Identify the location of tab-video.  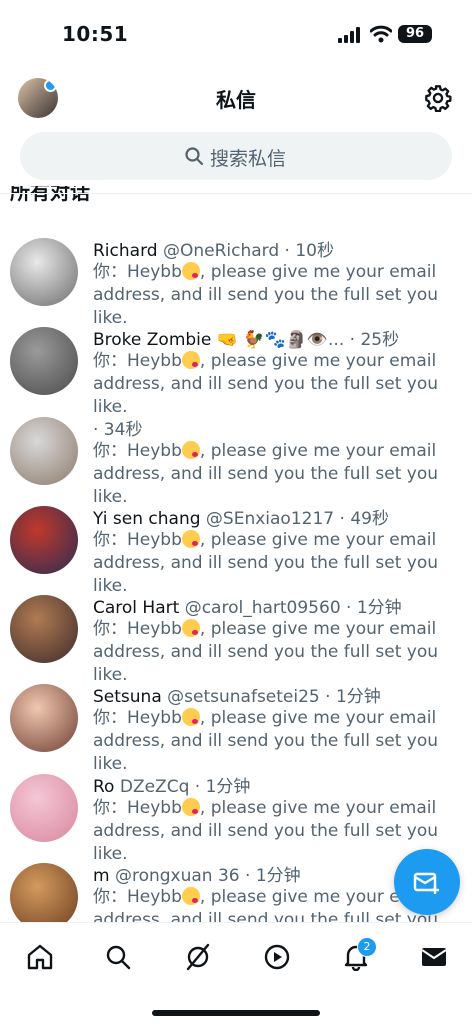
(277, 957).